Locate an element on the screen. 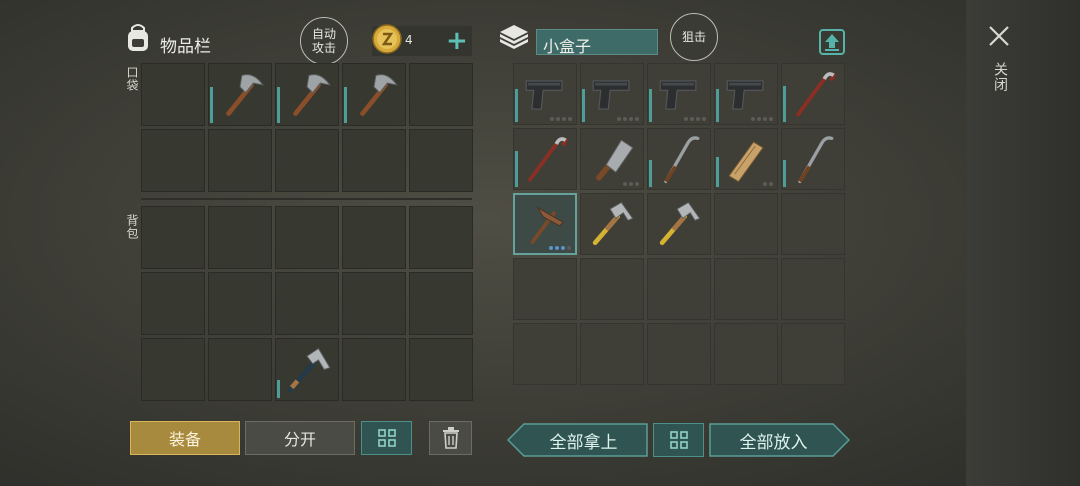 The height and width of the screenshot is (486, 1080). upload-icon is located at coordinates (832, 42).